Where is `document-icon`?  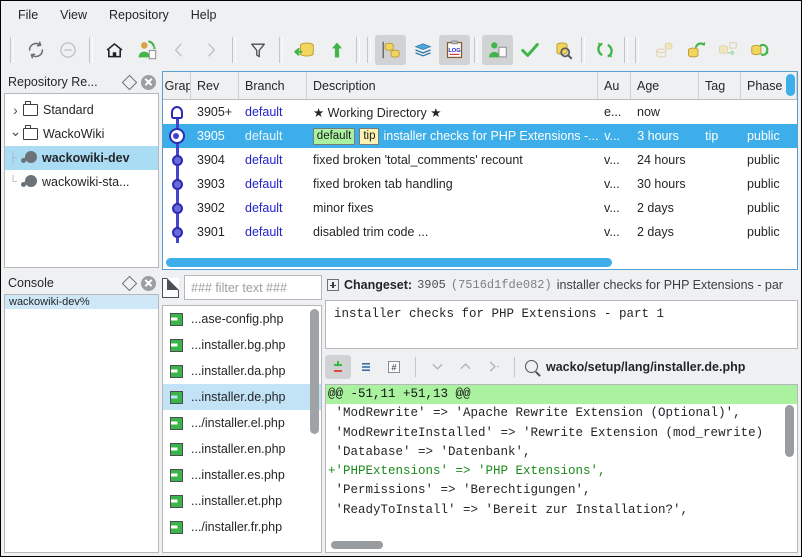
document-icon is located at coordinates (170, 287).